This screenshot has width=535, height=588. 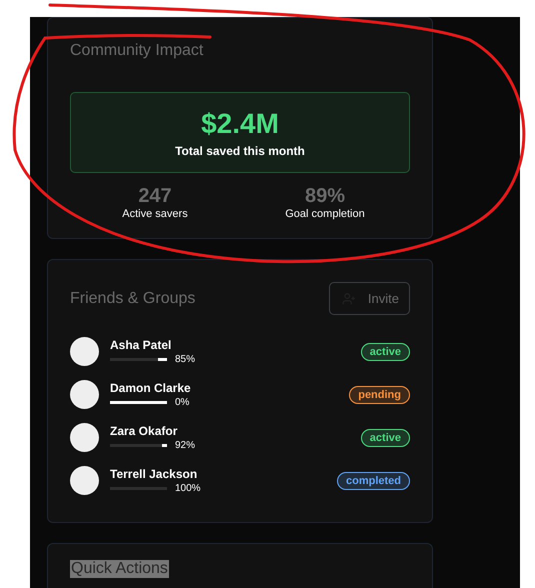 I want to click on stat-label: Active savers, so click(x=155, y=214).